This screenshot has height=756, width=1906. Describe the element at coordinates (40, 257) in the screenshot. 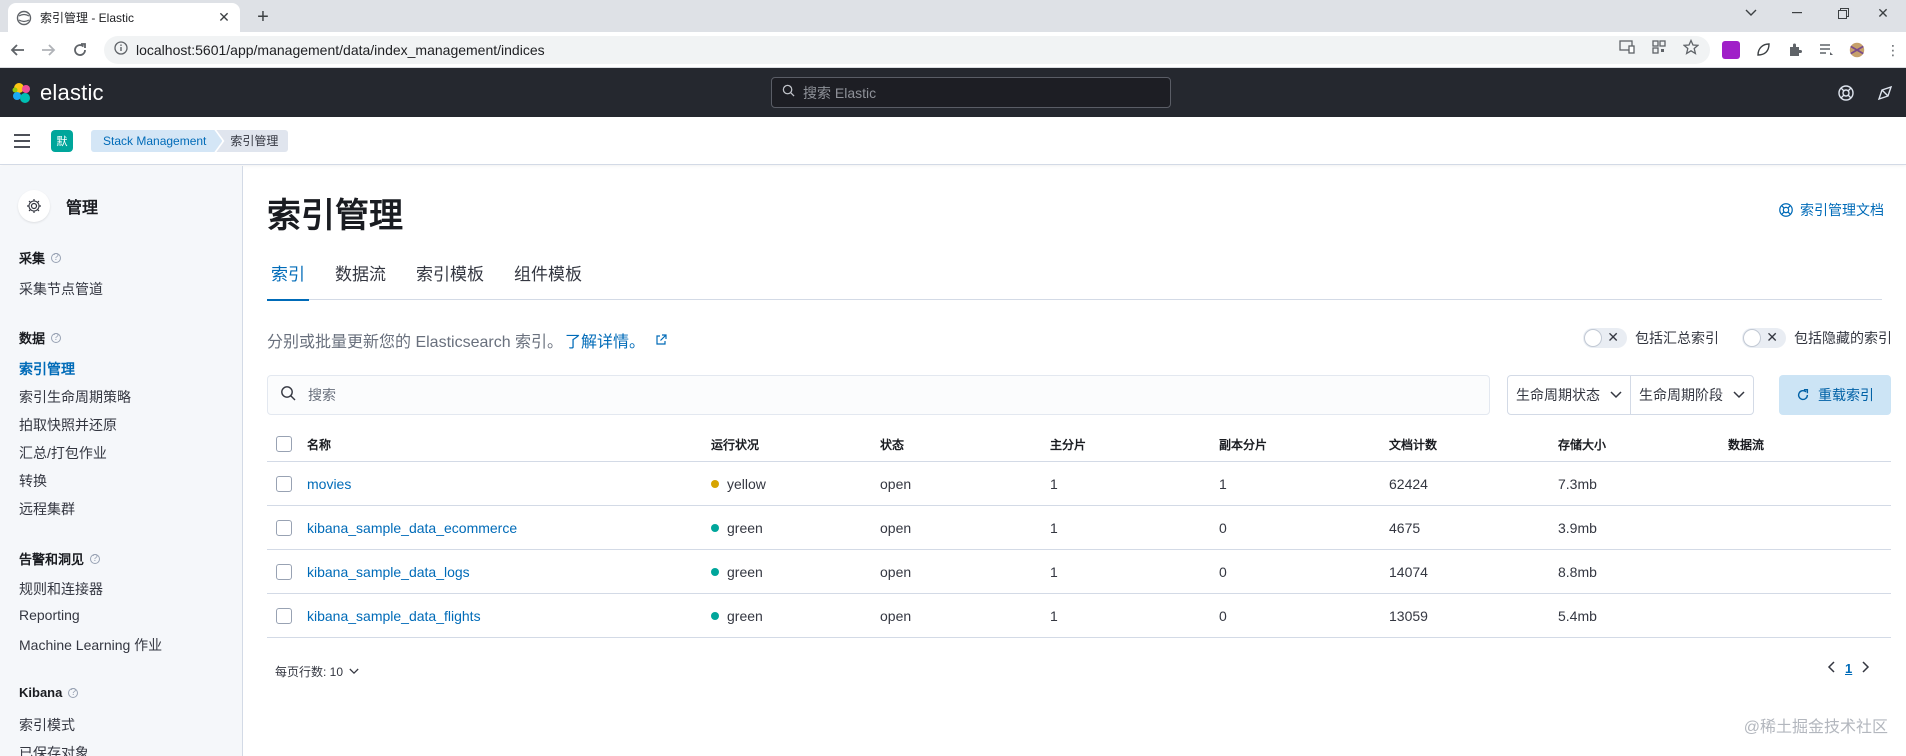

I see `sidenav-group-ingest: 采集?` at that location.